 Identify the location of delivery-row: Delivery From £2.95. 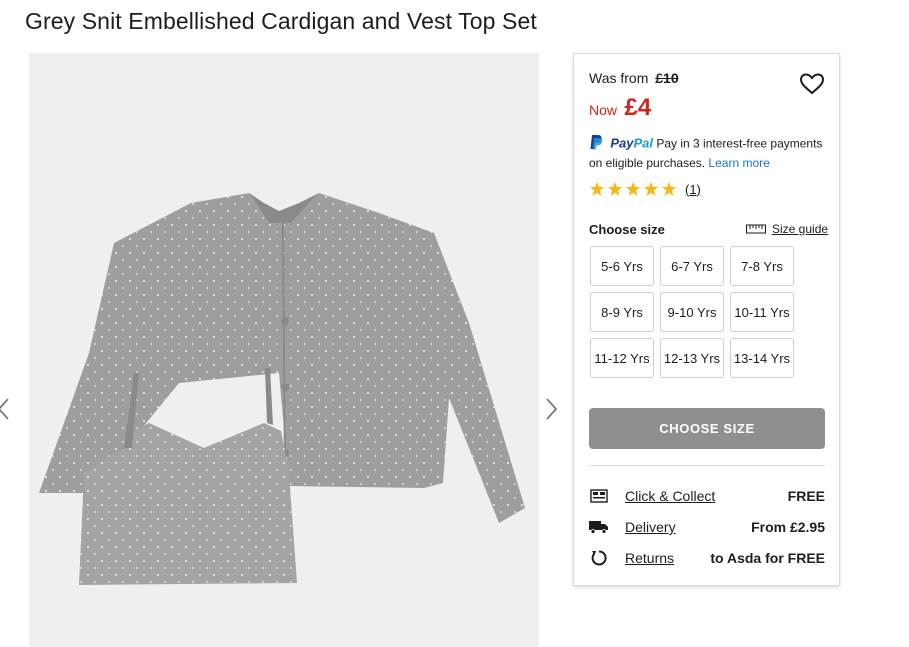
(707, 527).